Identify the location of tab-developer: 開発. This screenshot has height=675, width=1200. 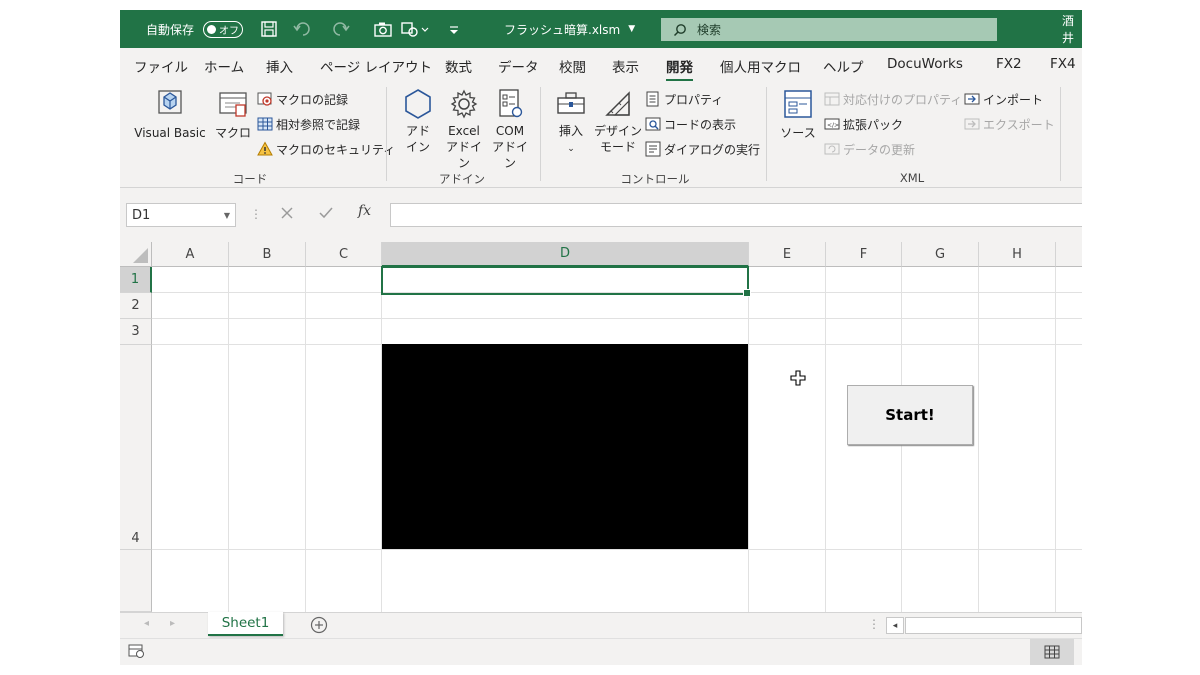
(679, 69).